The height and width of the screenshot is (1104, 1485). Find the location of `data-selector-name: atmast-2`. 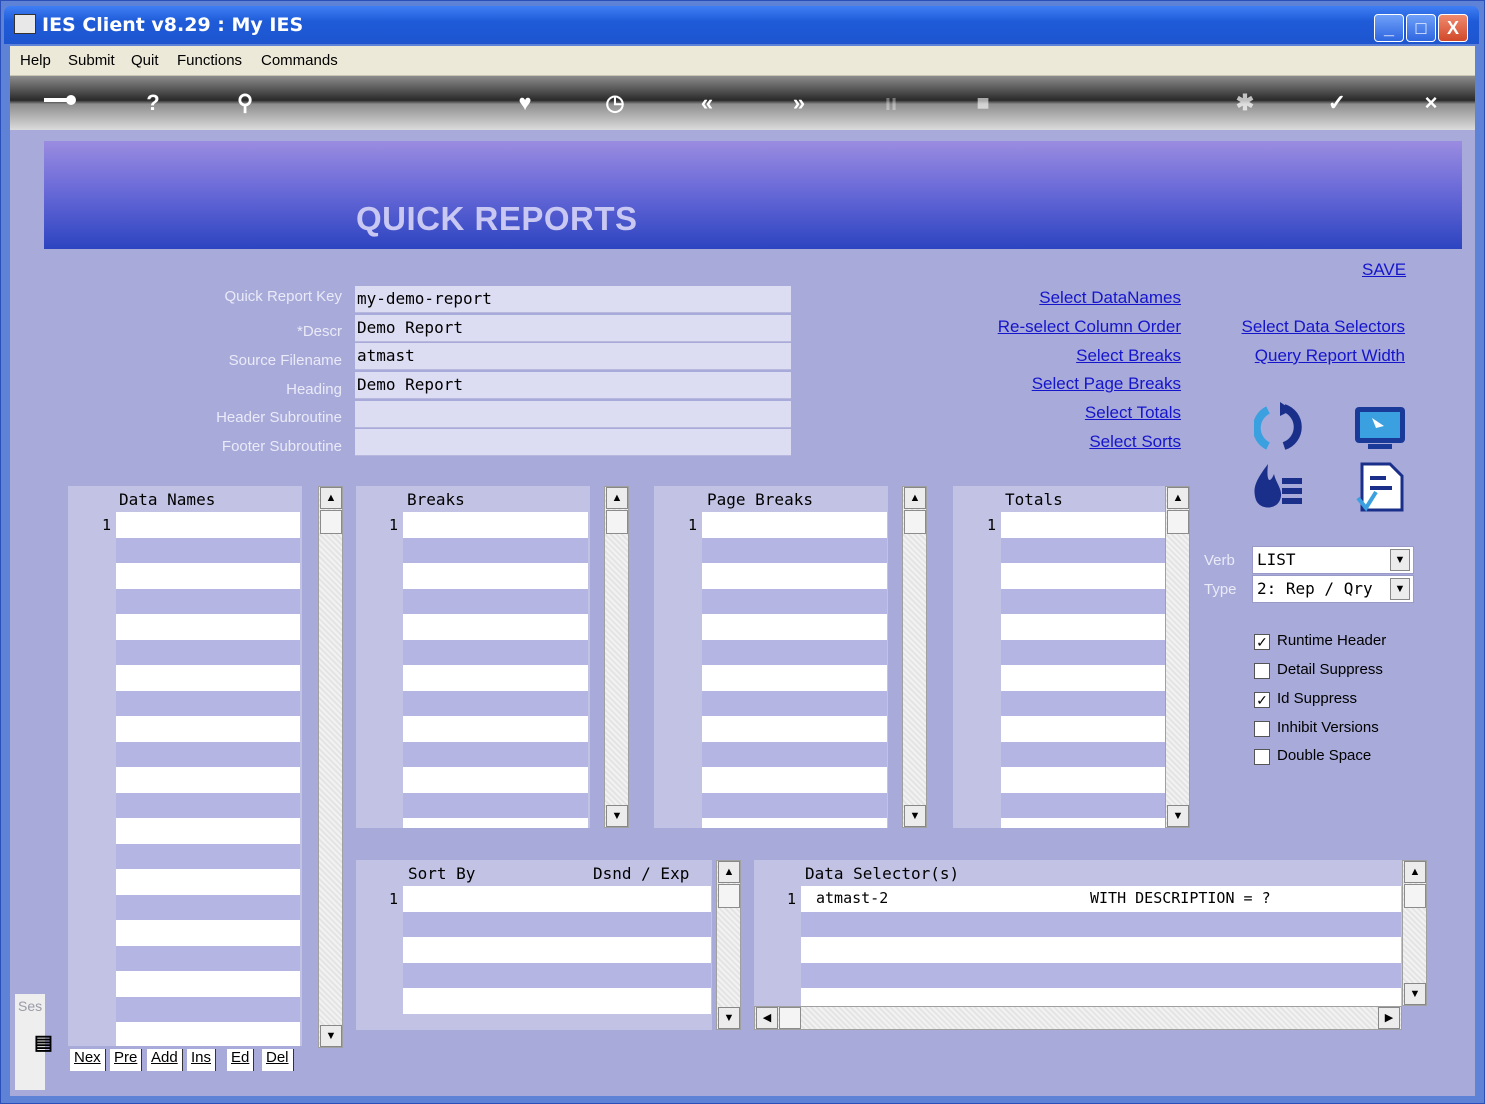

data-selector-name: atmast-2 is located at coordinates (852, 898).